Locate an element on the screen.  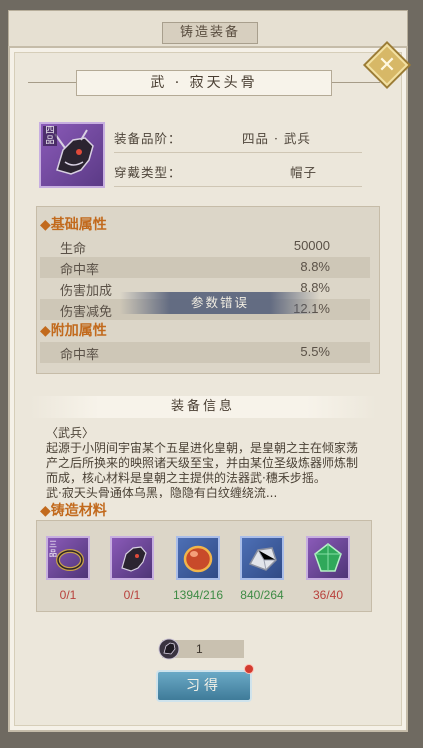
type-value: 帽子 is located at coordinates (304, 172).